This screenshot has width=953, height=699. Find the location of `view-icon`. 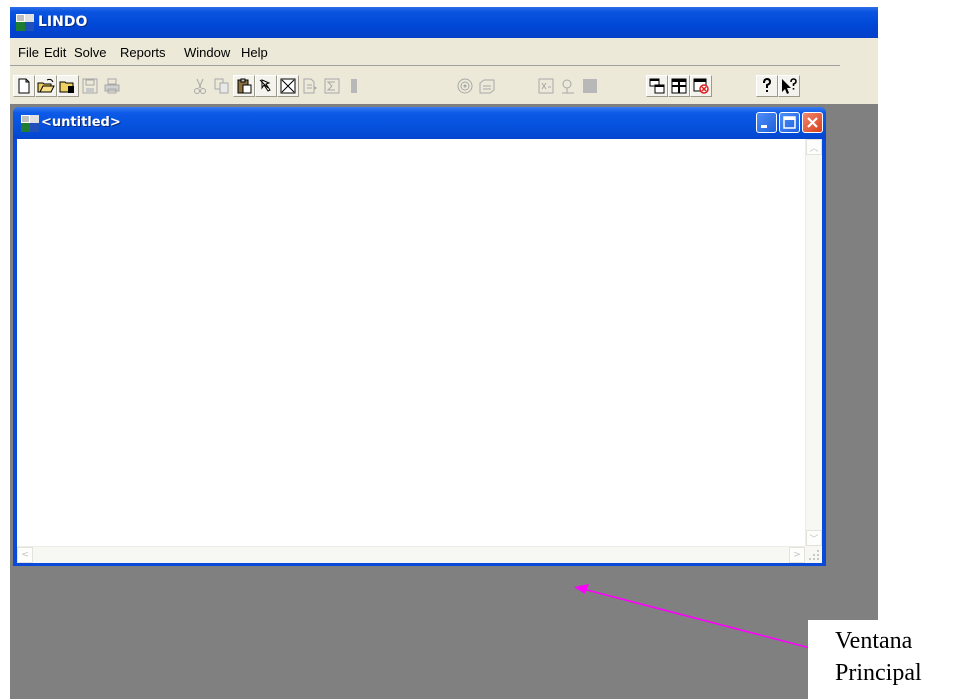

view-icon is located at coordinates (66, 87).